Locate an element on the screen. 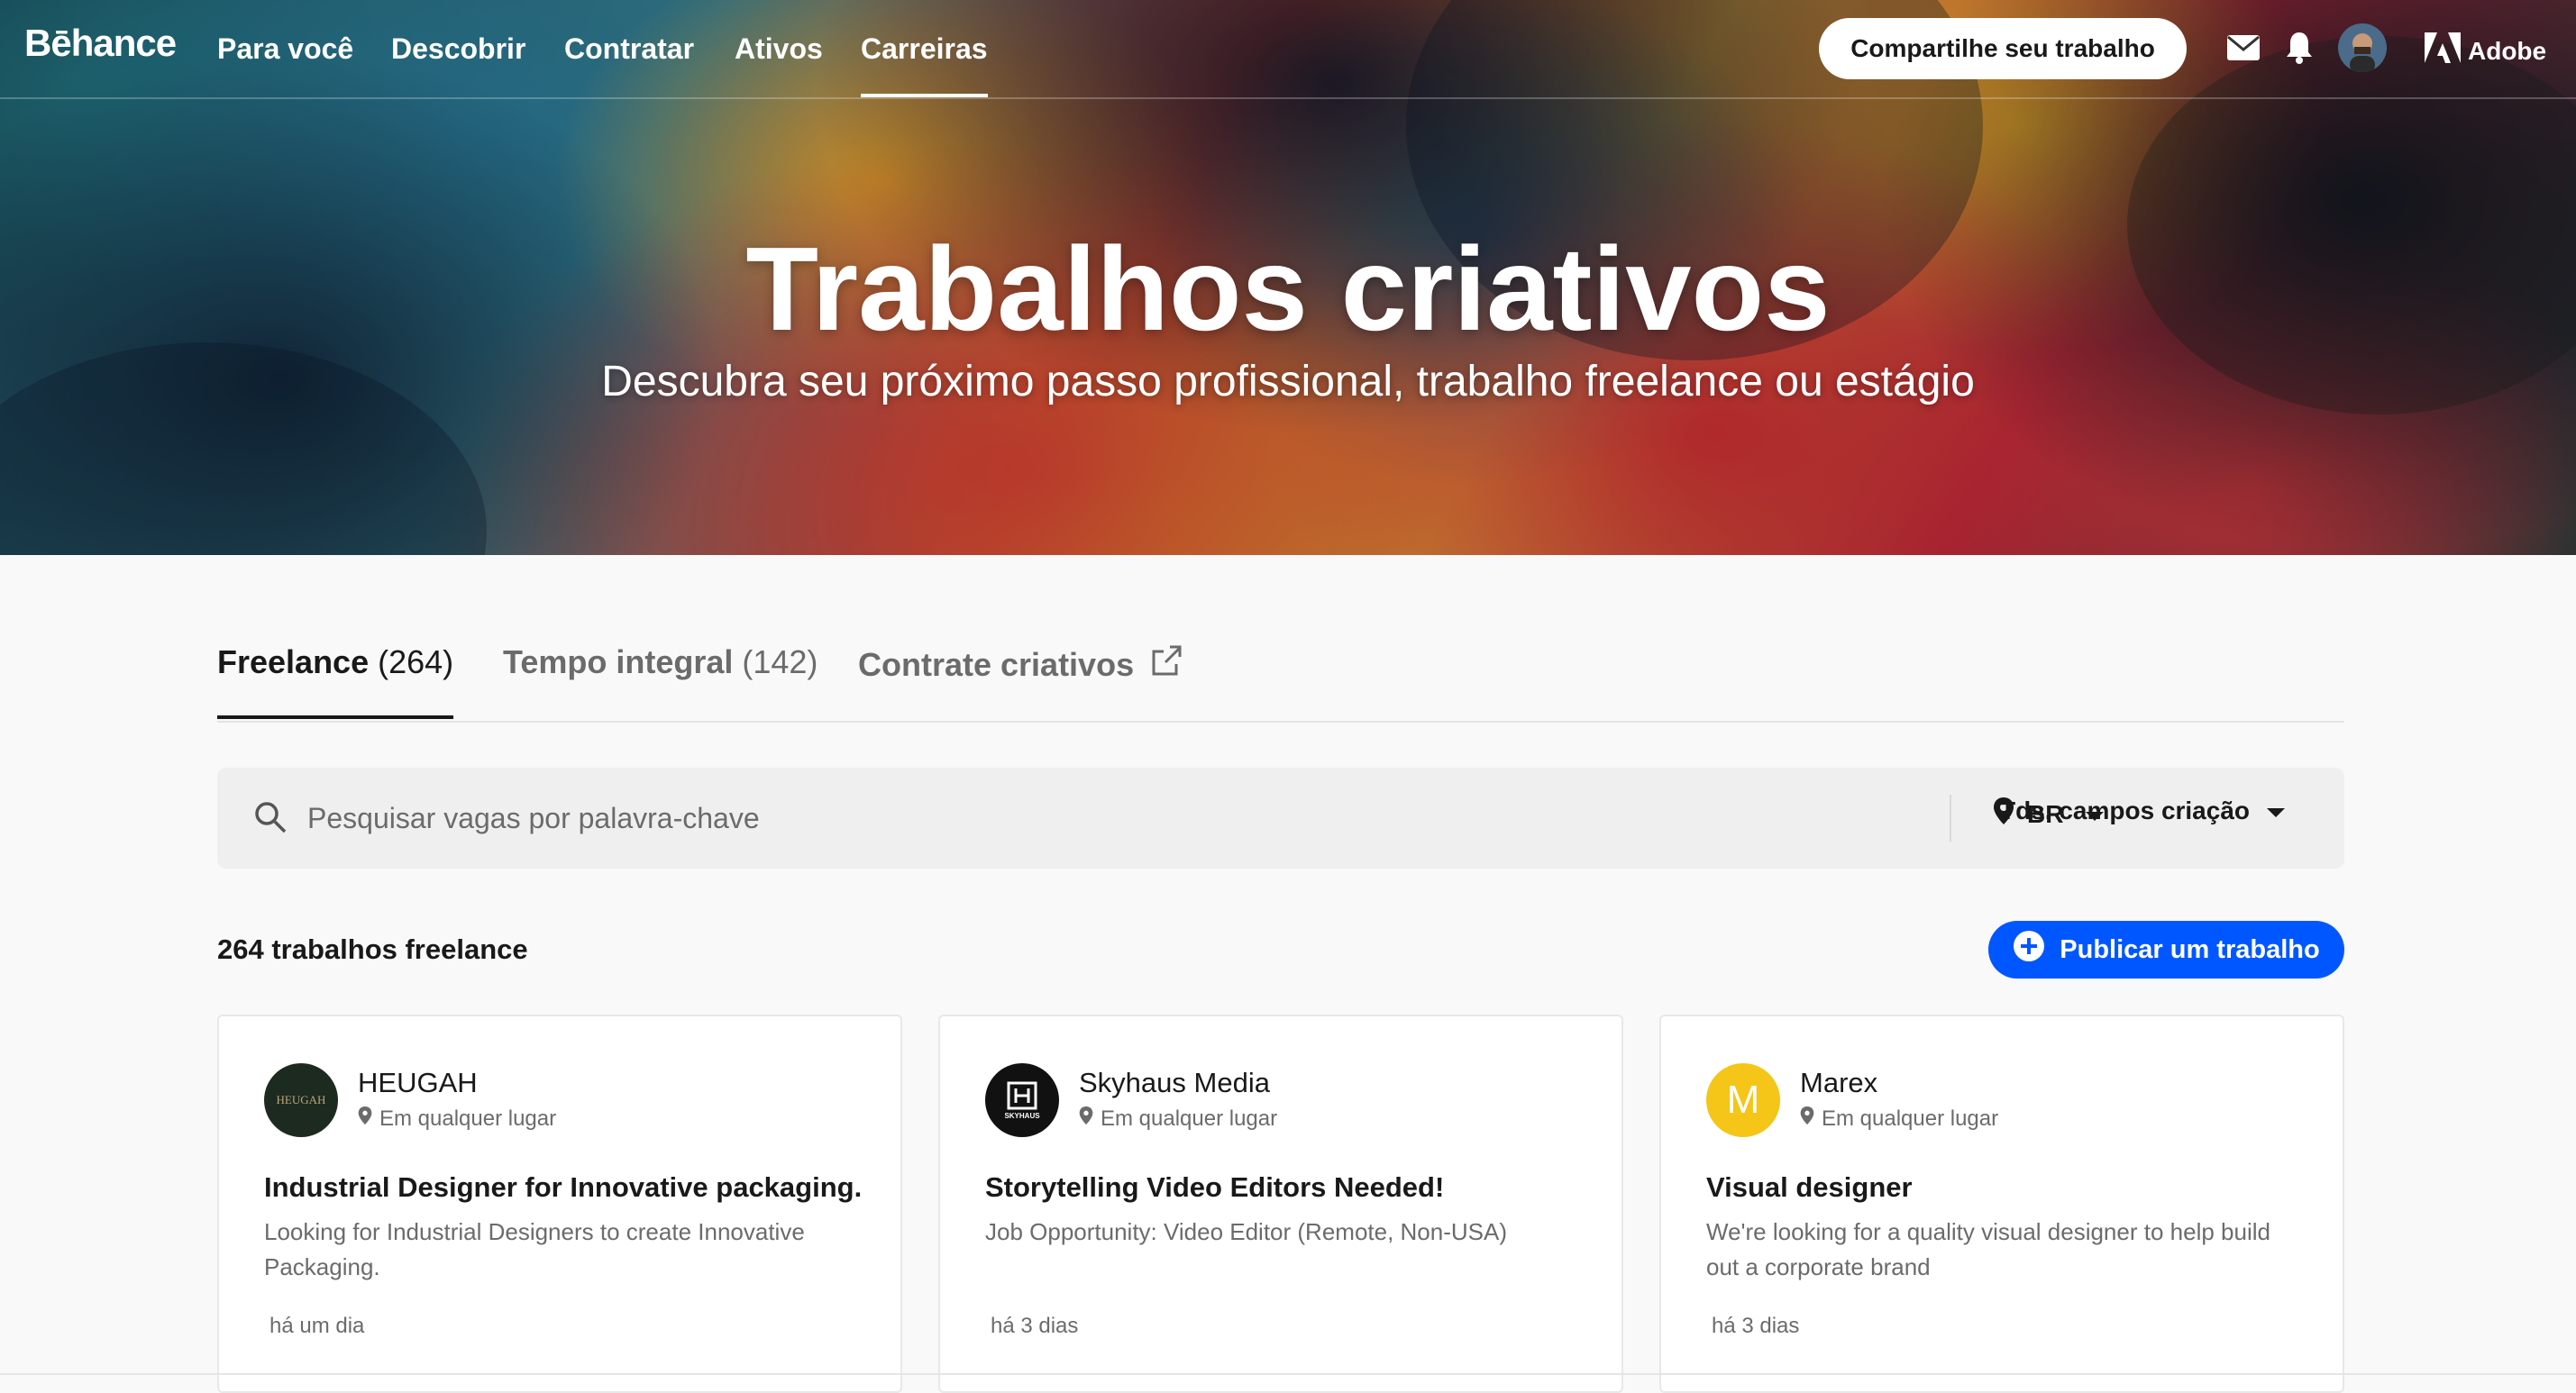  company-avatar: HEUGAH is located at coordinates (301, 1100).